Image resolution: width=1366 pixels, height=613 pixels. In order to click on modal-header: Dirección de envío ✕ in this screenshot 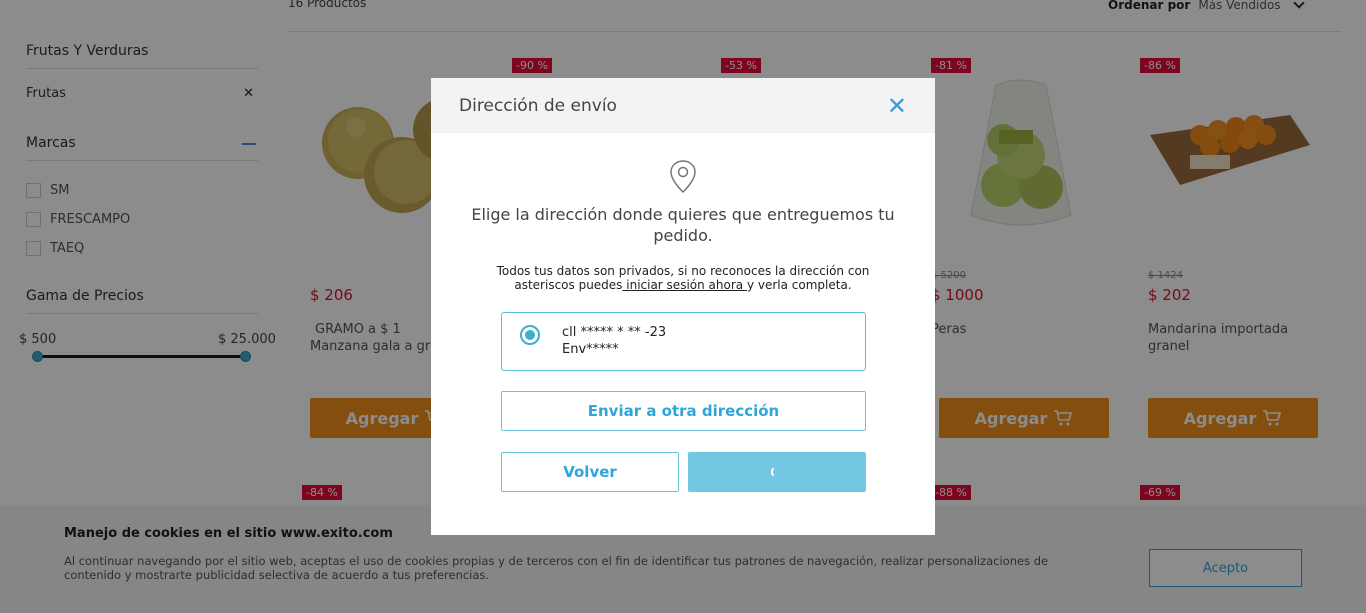, I will do `click(683, 105)`.